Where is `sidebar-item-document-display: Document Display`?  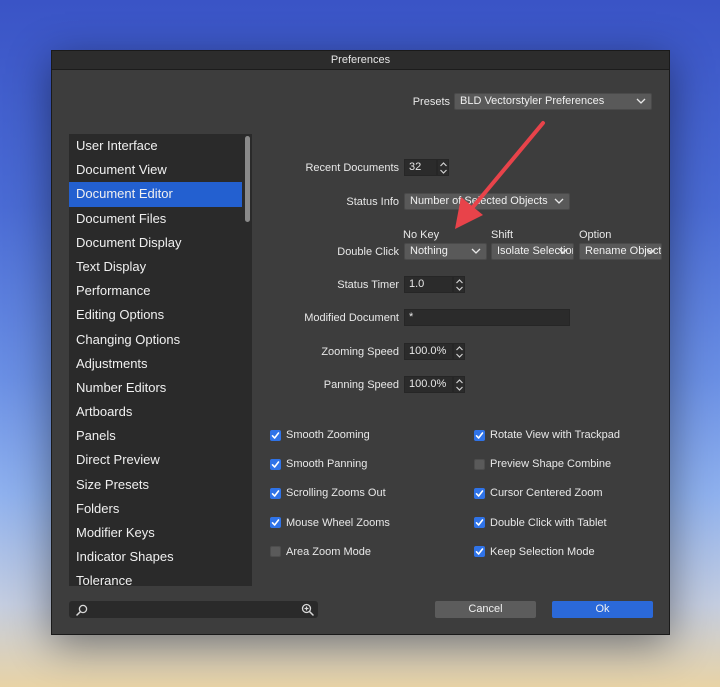 sidebar-item-document-display: Document Display is located at coordinates (160, 243).